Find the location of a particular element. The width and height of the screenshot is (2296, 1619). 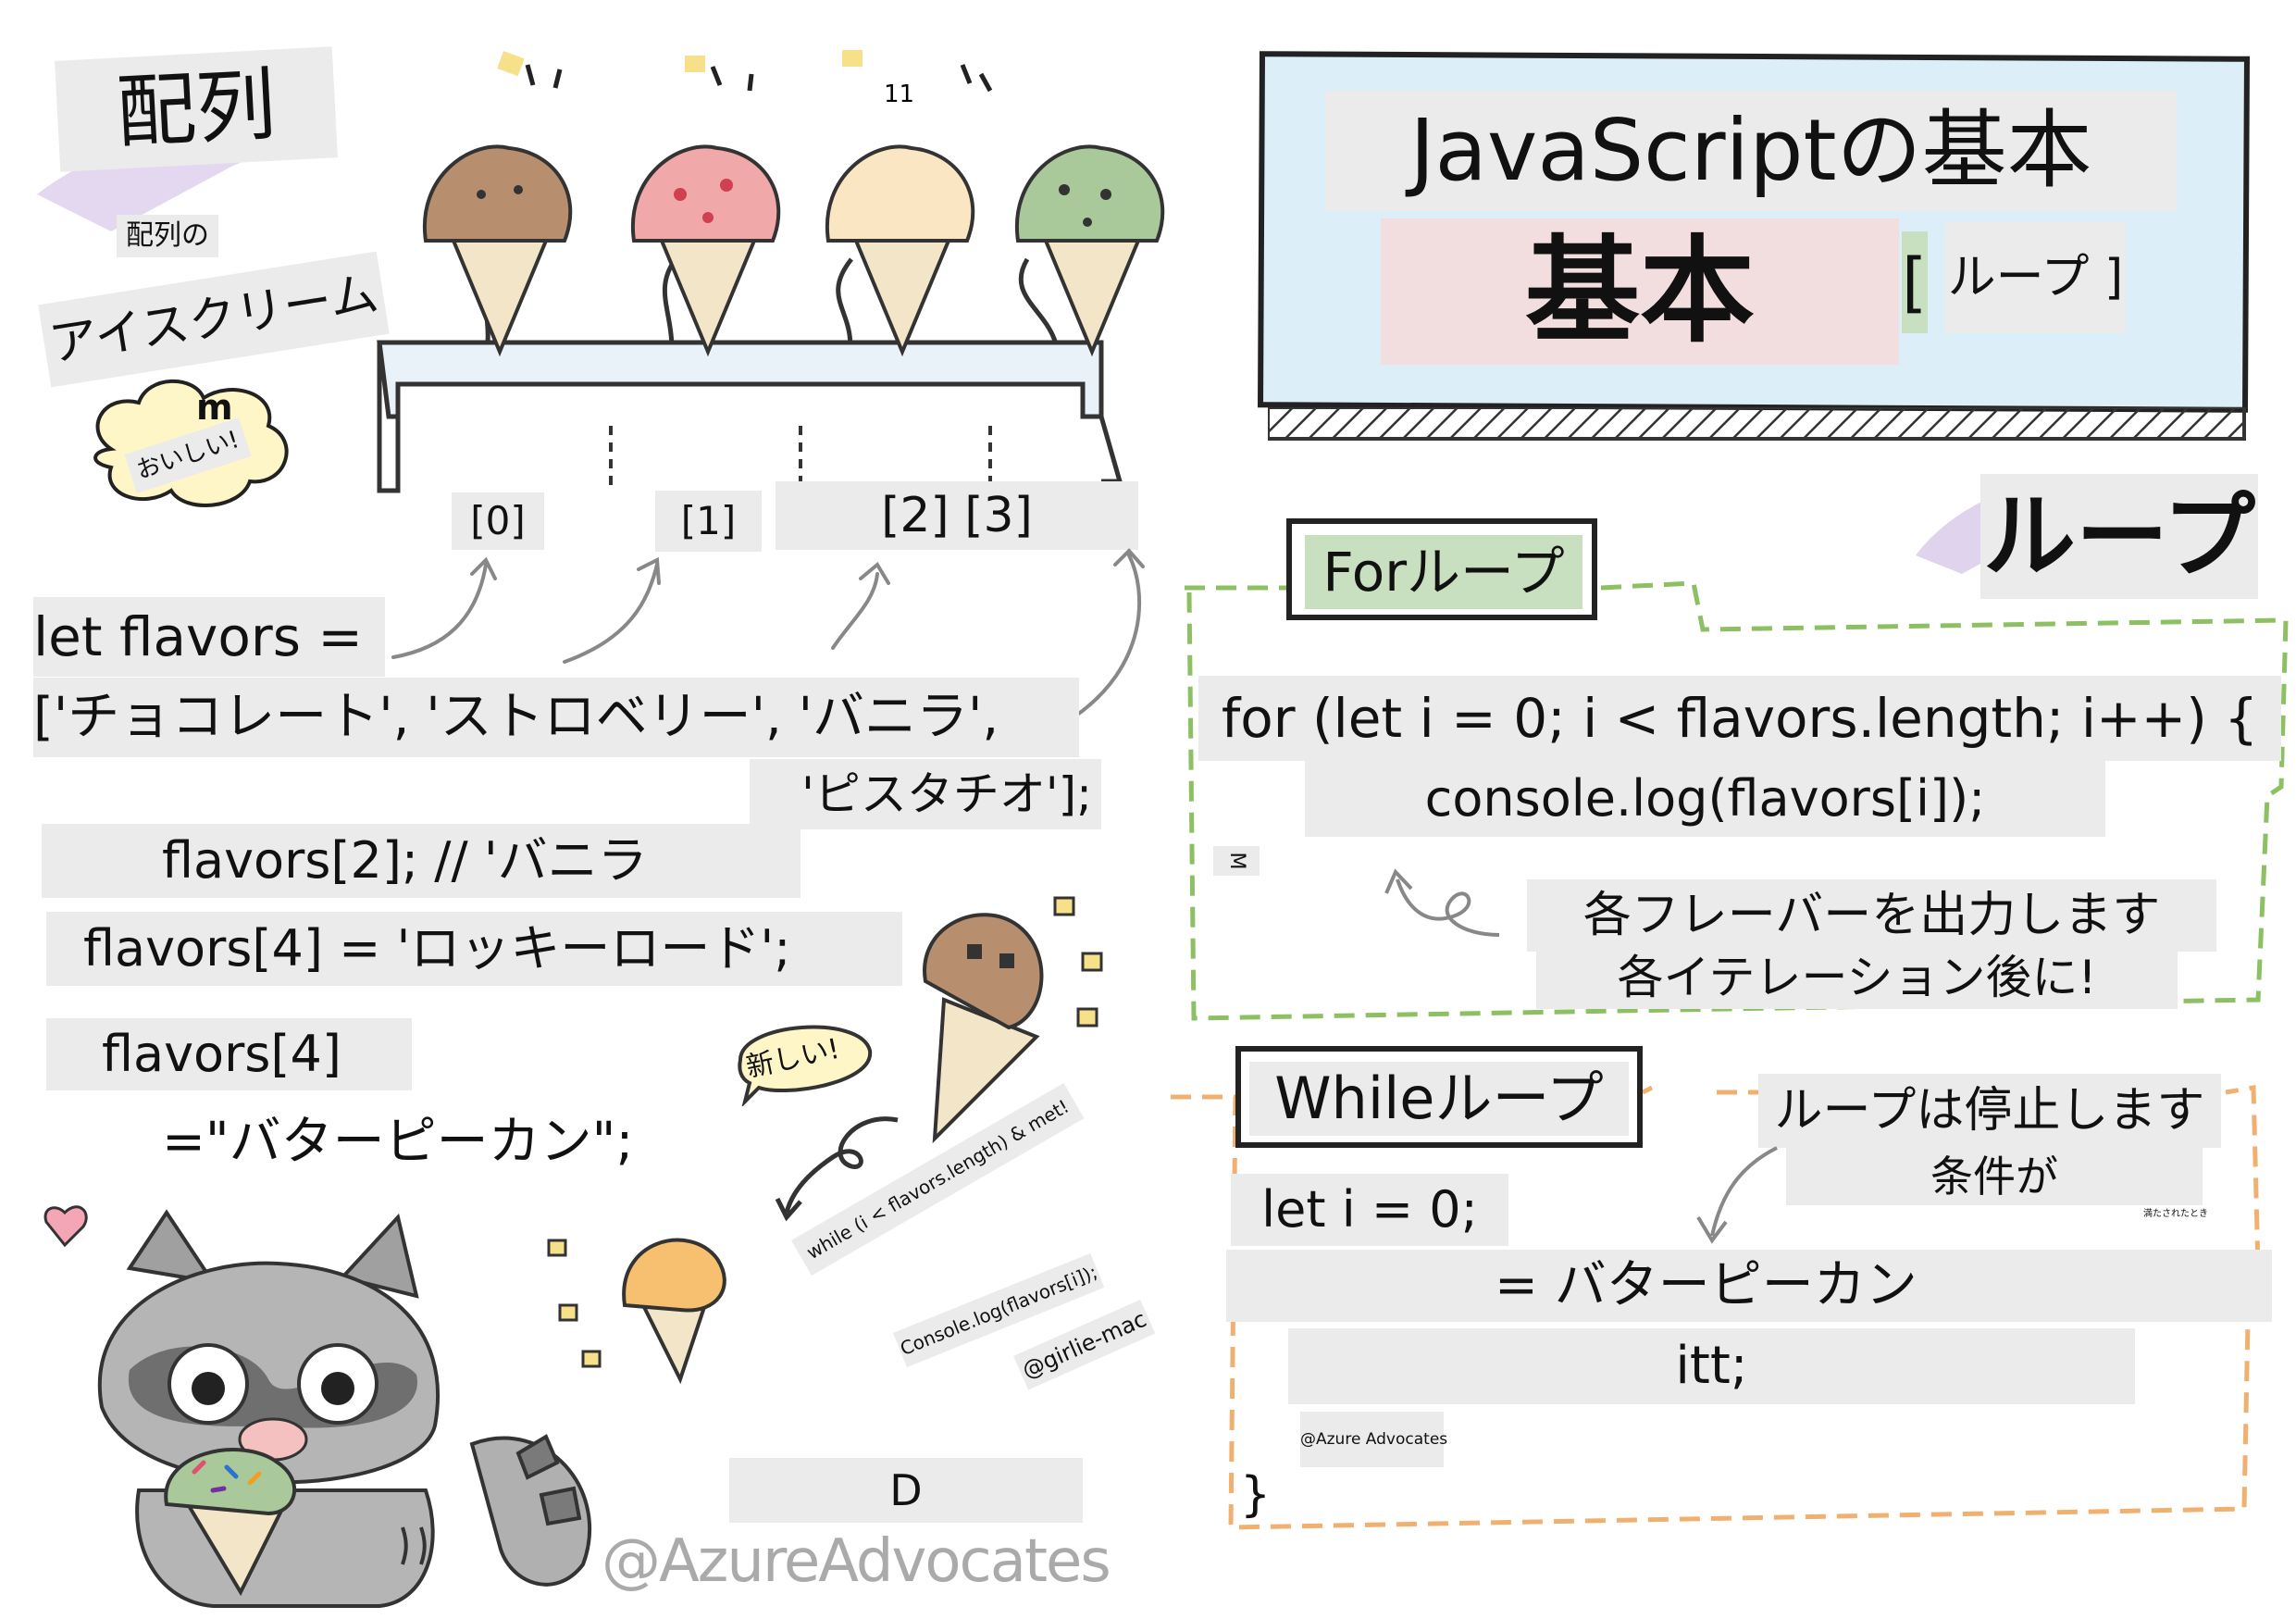

for-note-line2: 各イテレーション後に! is located at coordinates (1857, 978).